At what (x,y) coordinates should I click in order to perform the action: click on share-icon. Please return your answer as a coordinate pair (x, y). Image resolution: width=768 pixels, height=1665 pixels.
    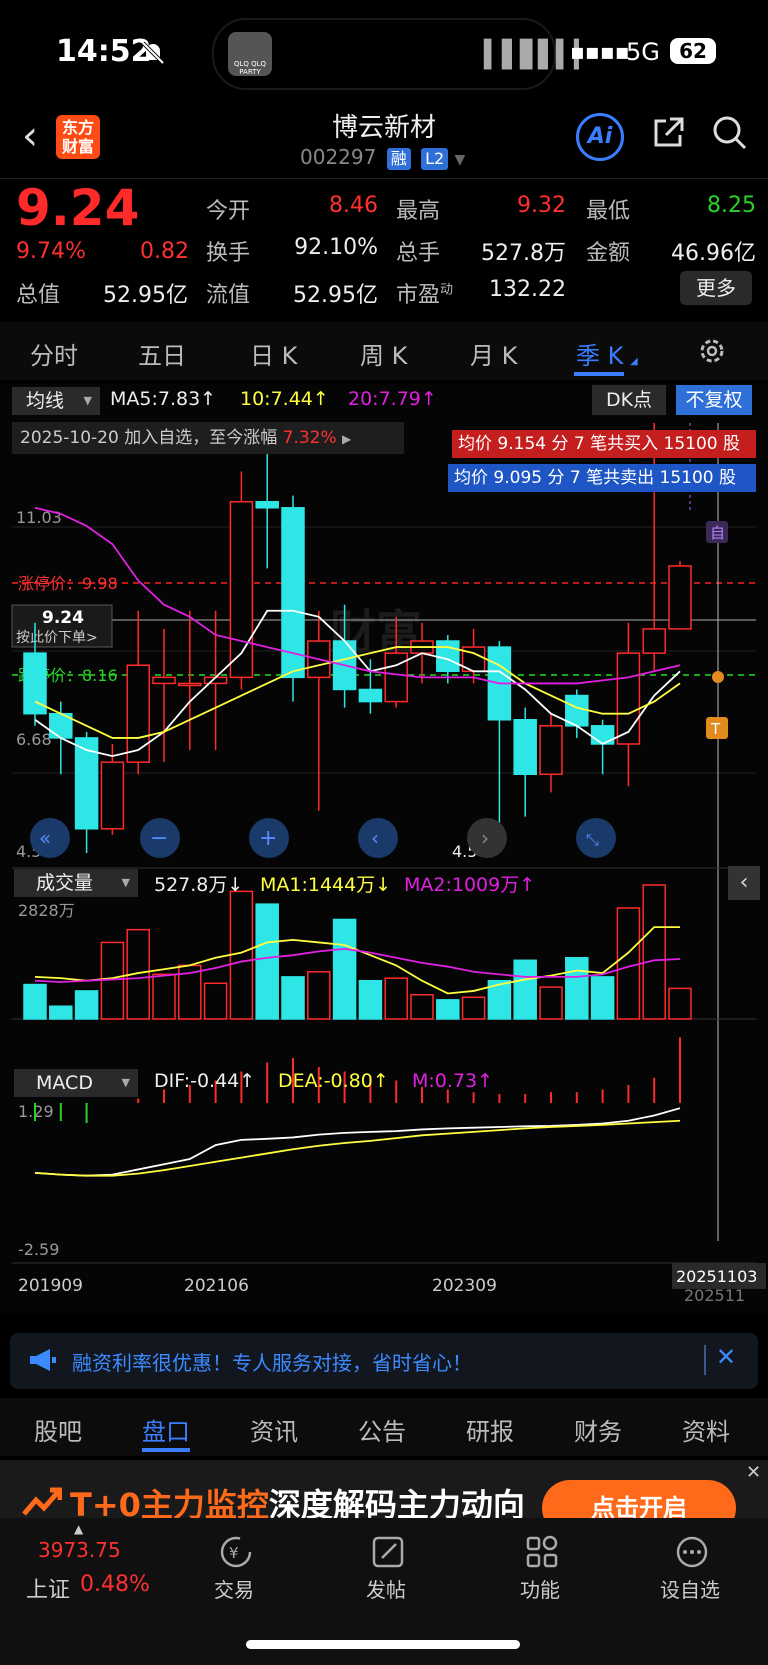
    Looking at the image, I should click on (669, 132).